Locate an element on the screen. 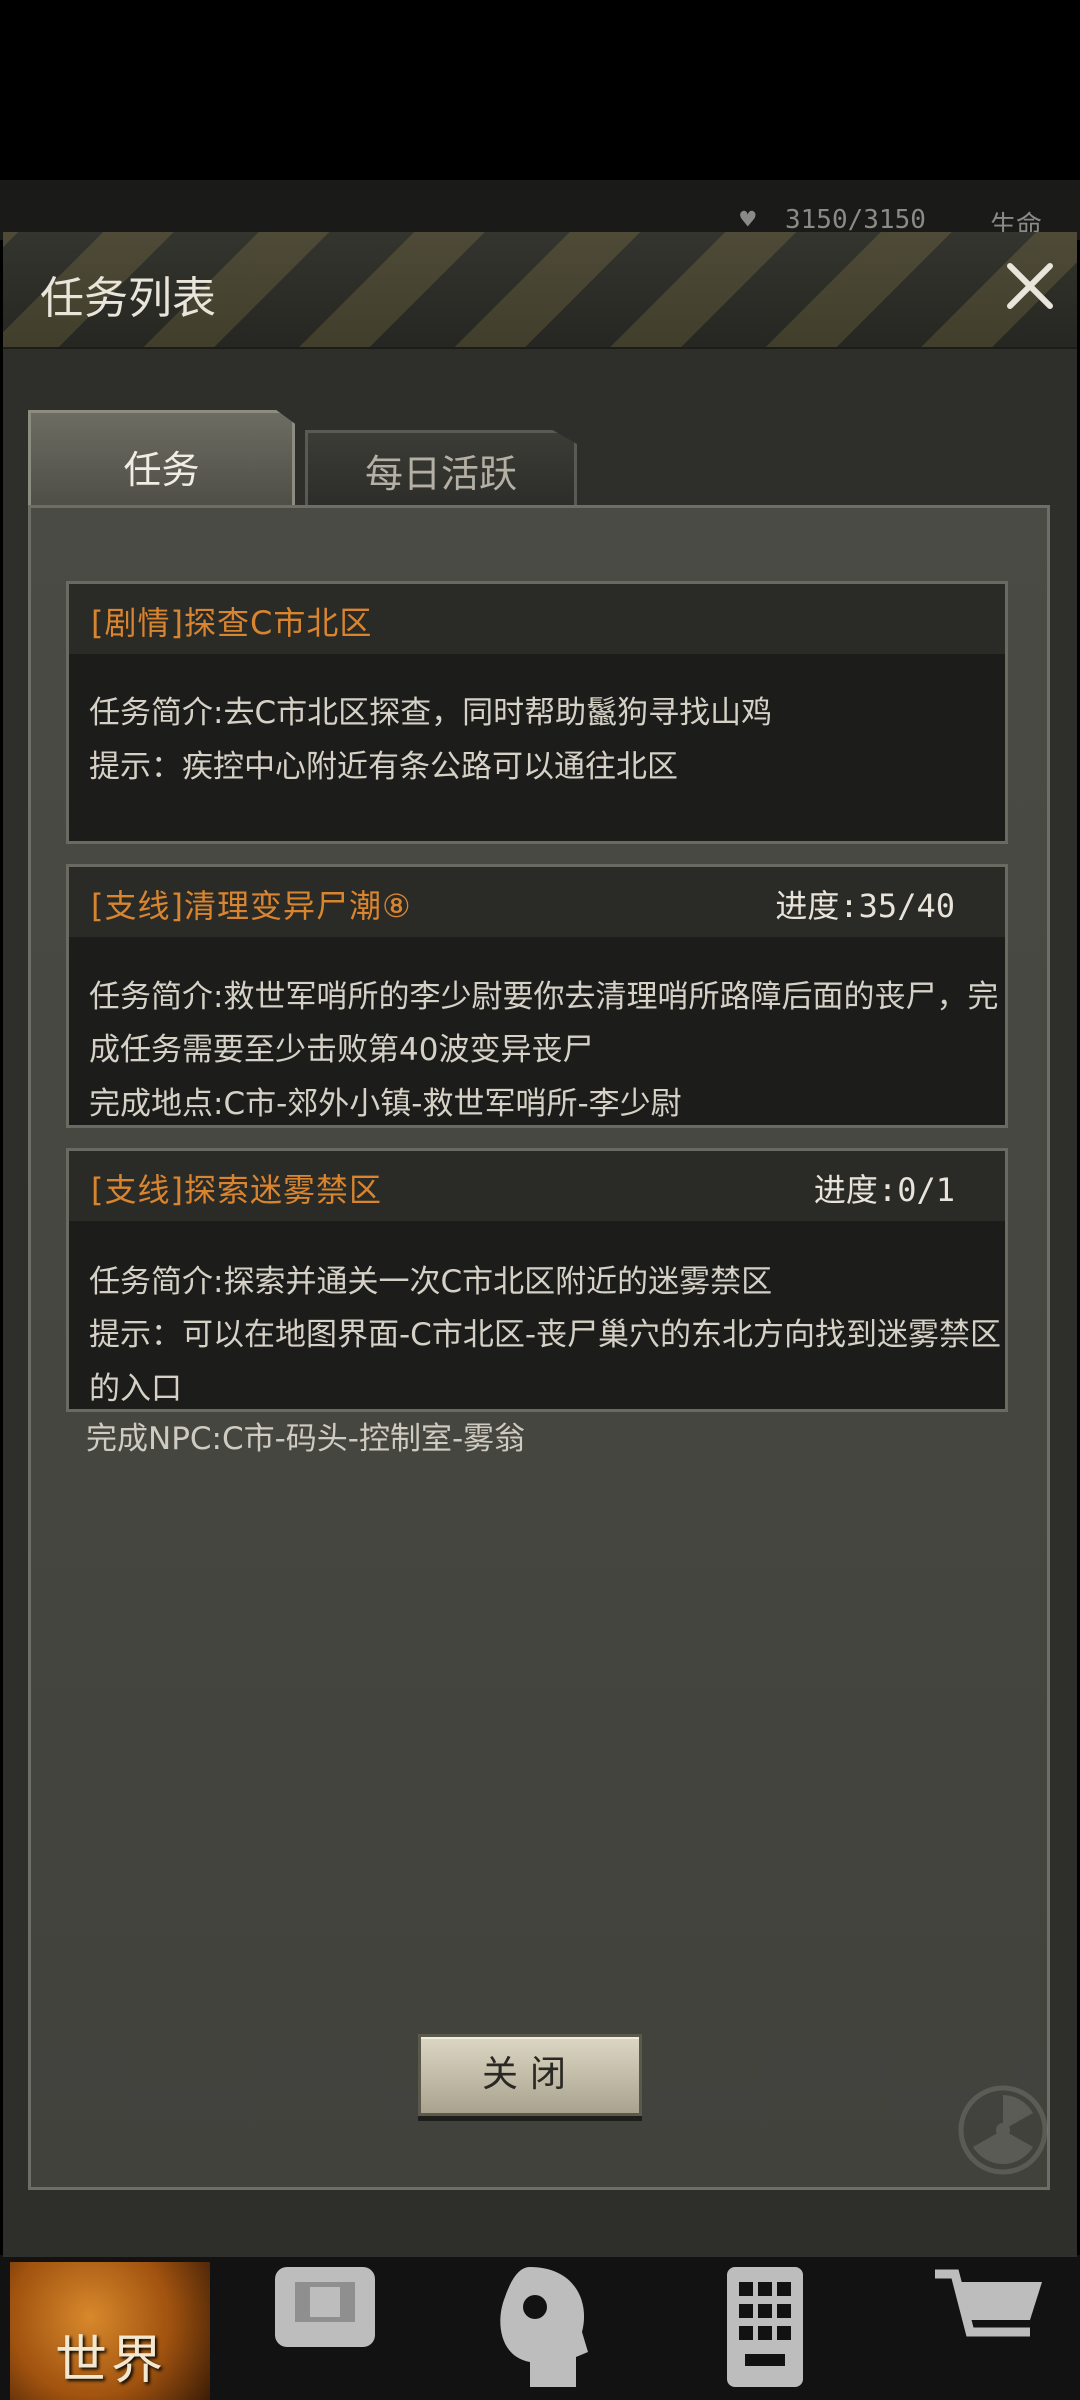 The width and height of the screenshot is (1080, 2400). quest-progress: 进度:35/40 is located at coordinates (865, 906).